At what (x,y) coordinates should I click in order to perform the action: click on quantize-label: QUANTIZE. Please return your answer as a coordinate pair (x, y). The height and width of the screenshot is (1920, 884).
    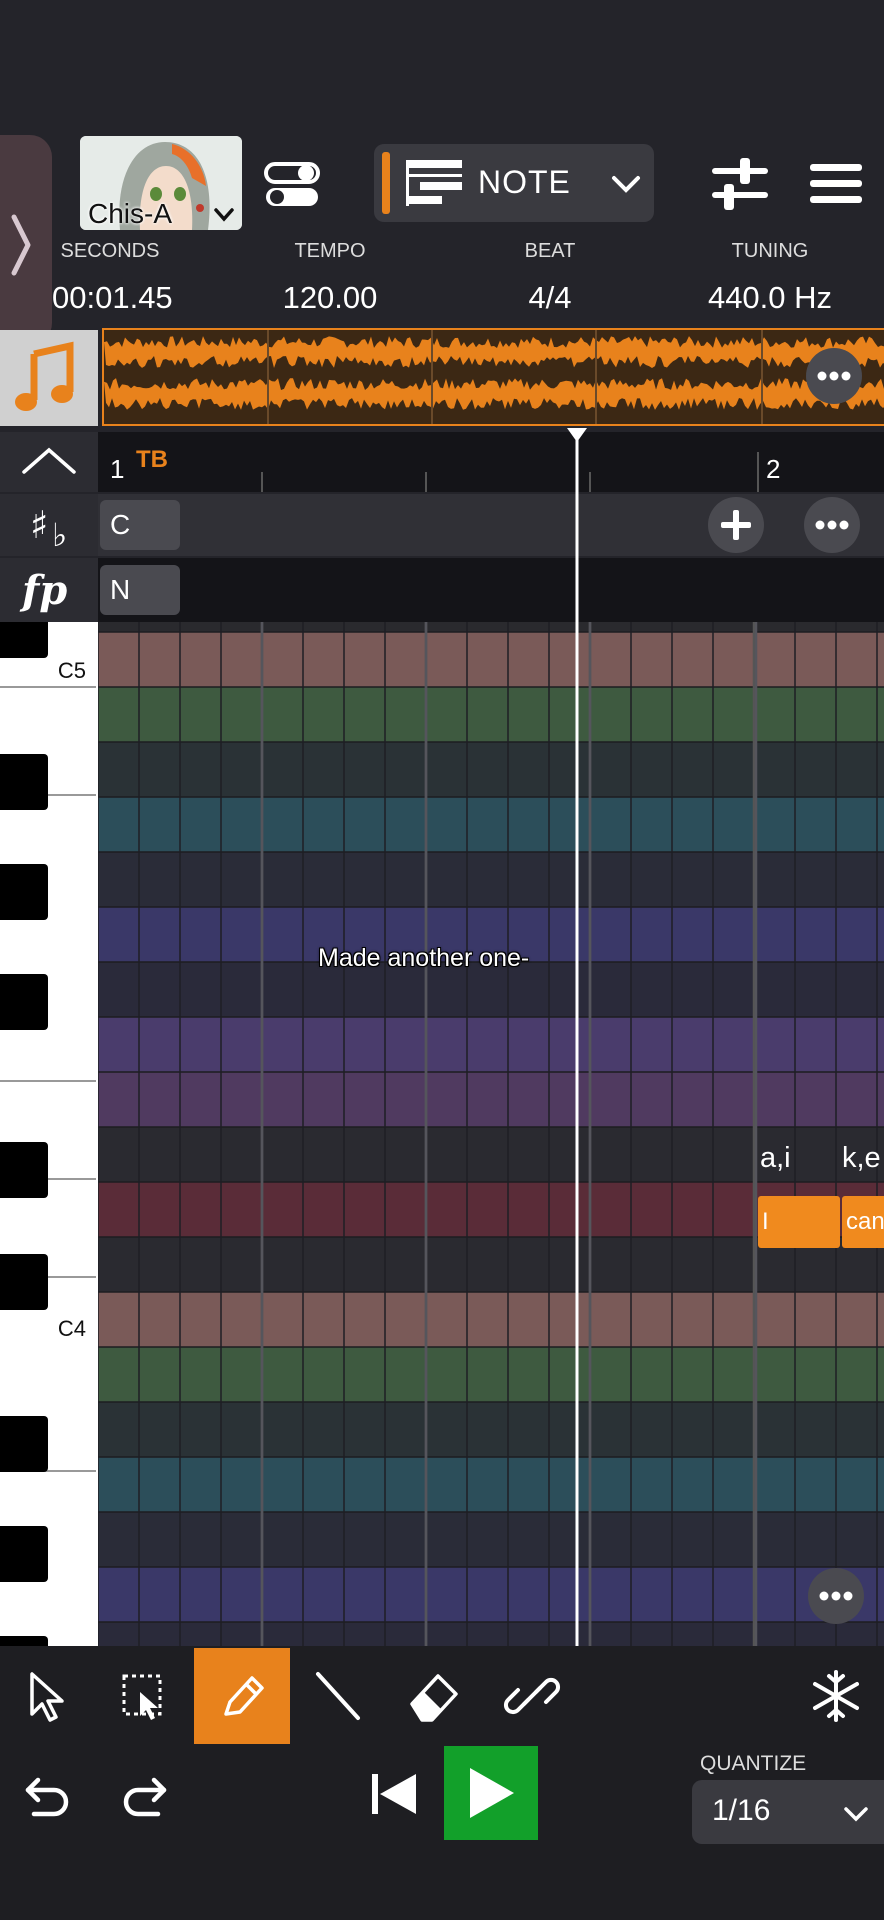
    Looking at the image, I should click on (753, 1763).